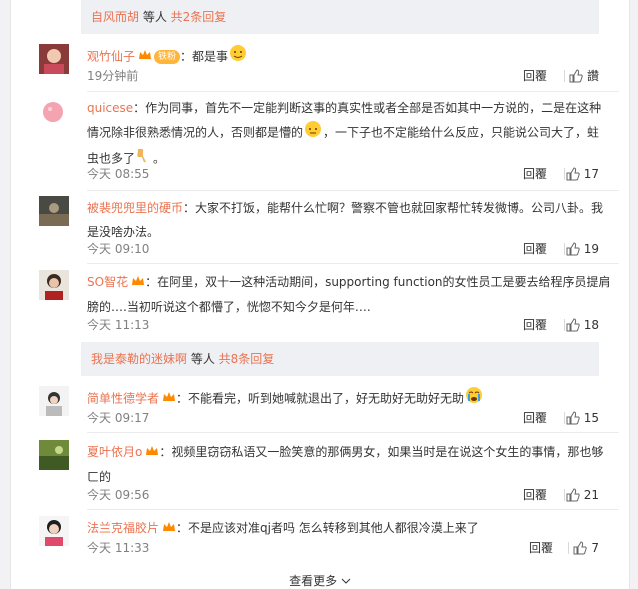  Describe the element at coordinates (118, 418) in the screenshot. I see `comment-time: 今天 09:17` at that location.